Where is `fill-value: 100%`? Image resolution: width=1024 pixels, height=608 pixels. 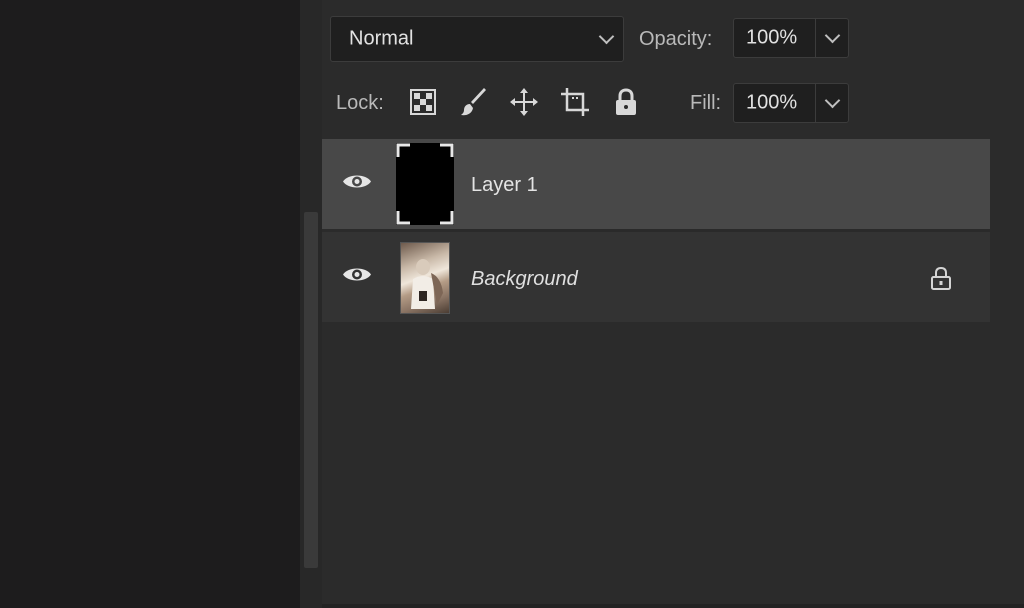 fill-value: 100% is located at coordinates (772, 102).